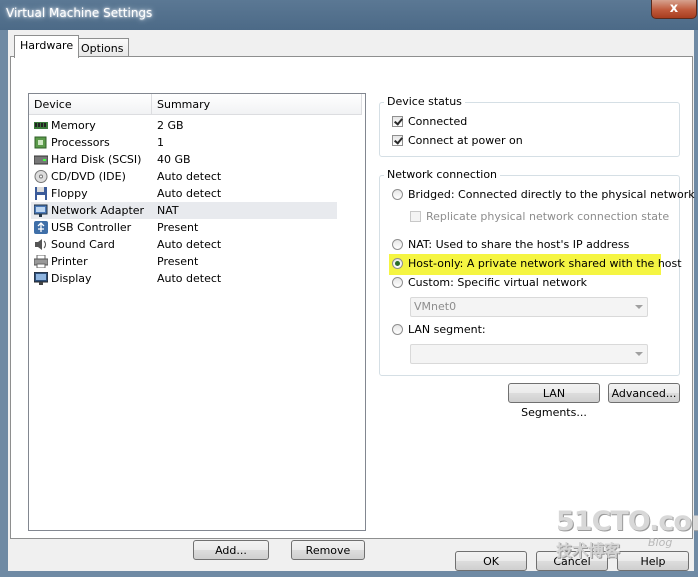 The image size is (698, 577). What do you see at coordinates (91, 227) in the screenshot?
I see `device-name: USB Controller` at bounding box center [91, 227].